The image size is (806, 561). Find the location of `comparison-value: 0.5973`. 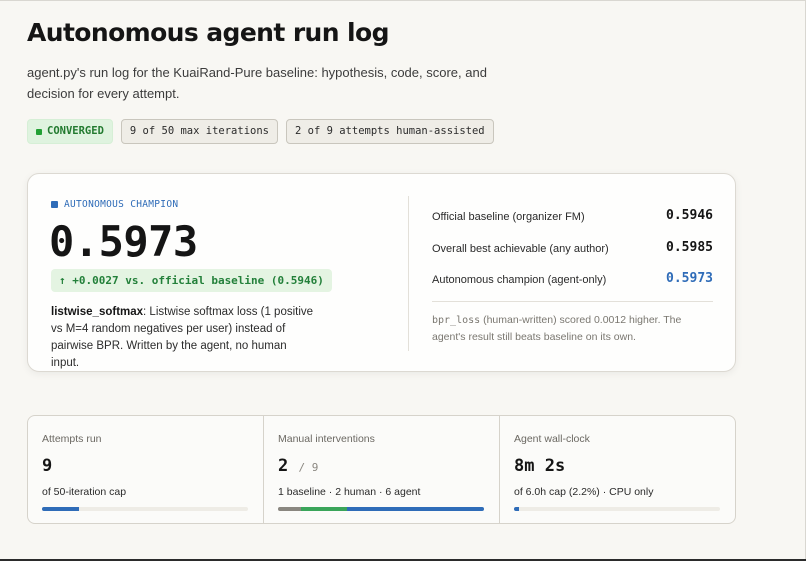

comparison-value: 0.5973 is located at coordinates (689, 278).